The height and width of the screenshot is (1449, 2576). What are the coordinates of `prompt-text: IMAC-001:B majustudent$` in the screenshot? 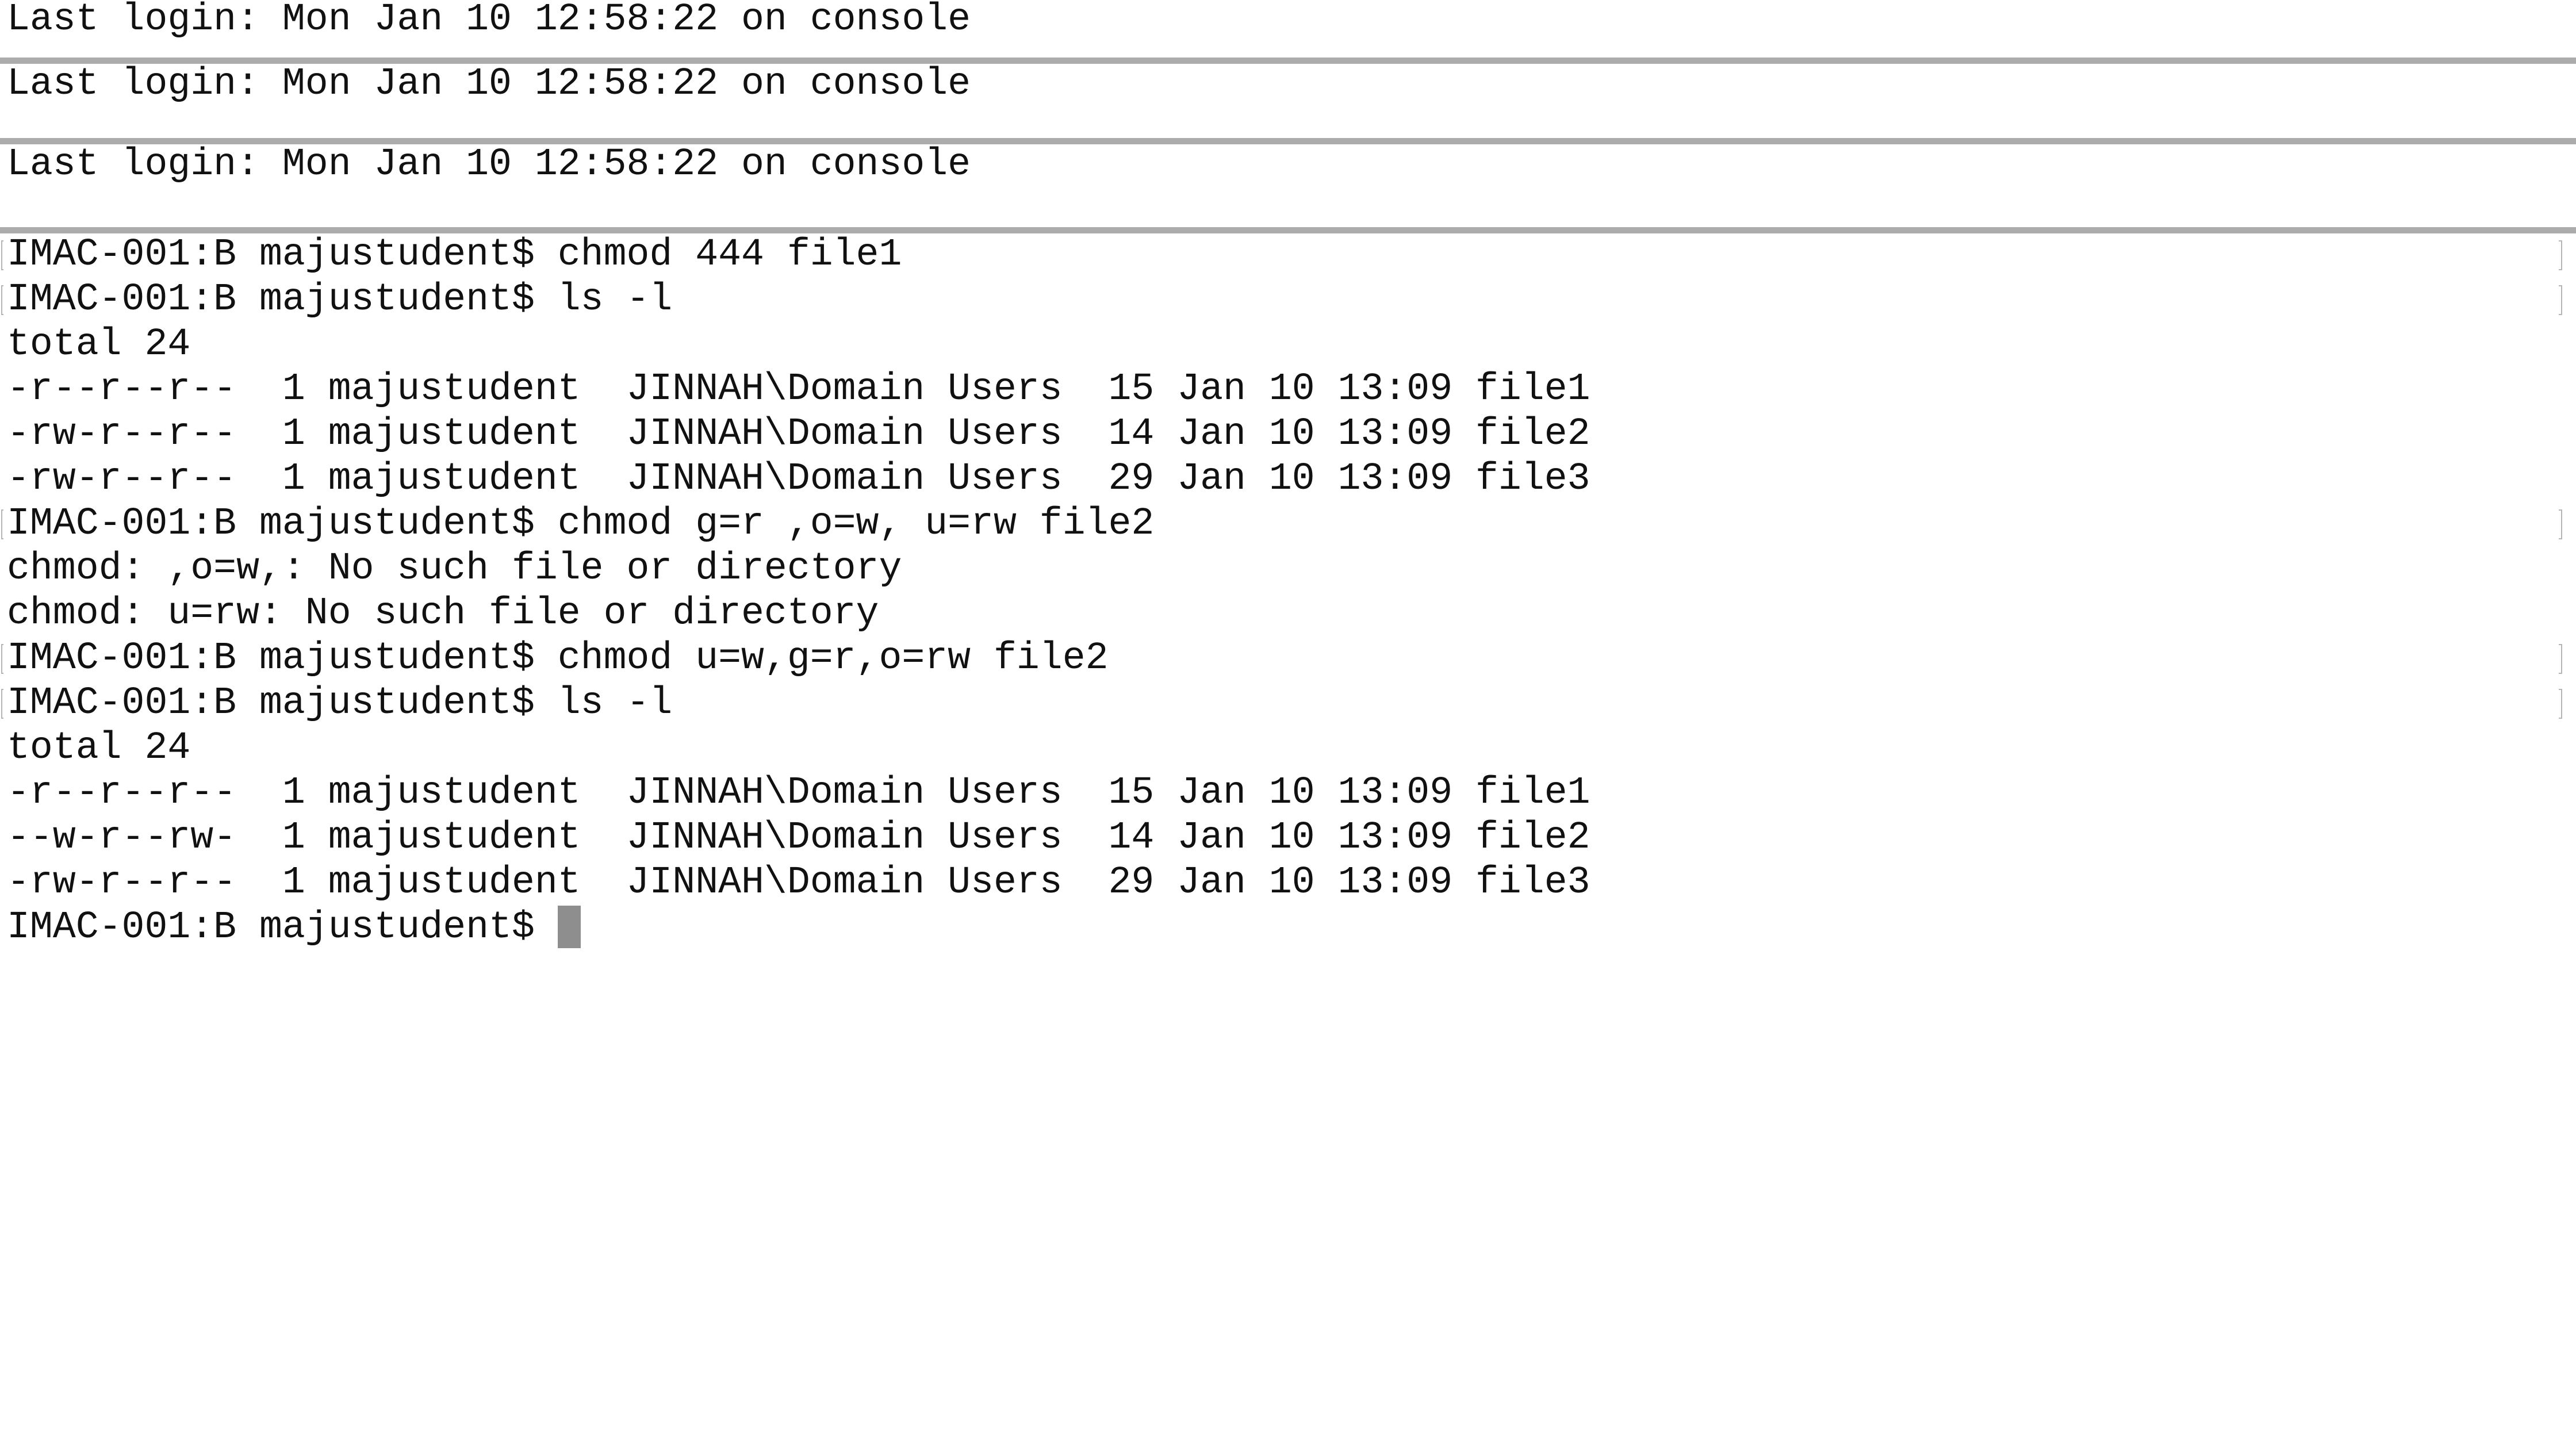 It's located at (282, 927).